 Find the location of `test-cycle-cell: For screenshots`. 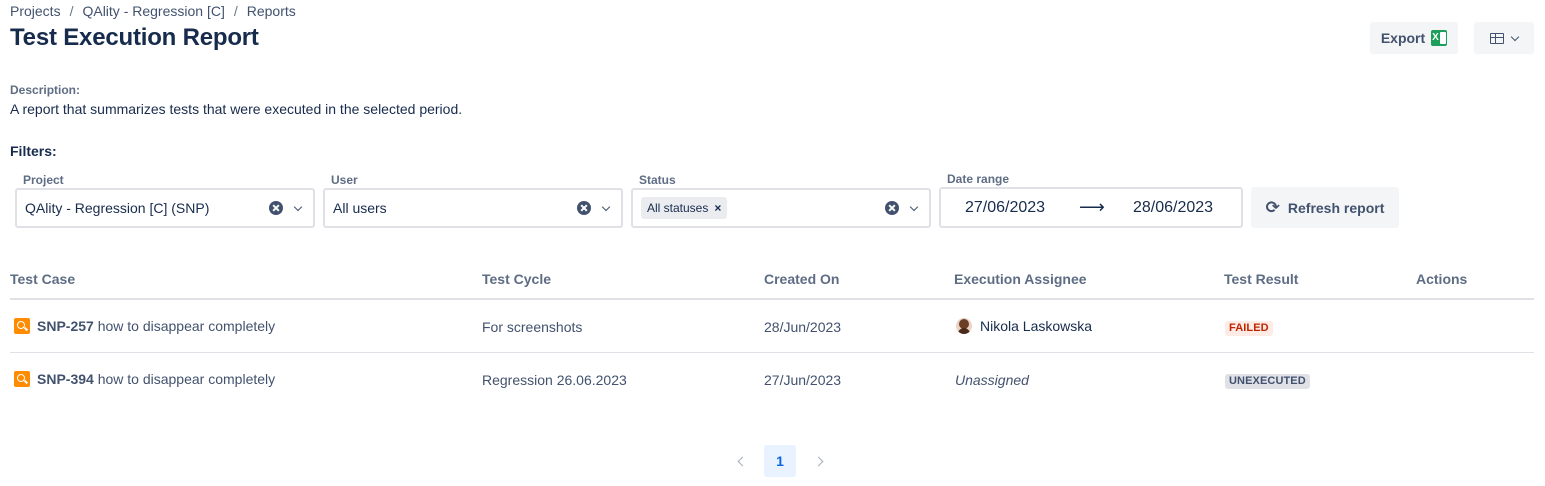

test-cycle-cell: For screenshots is located at coordinates (532, 327).